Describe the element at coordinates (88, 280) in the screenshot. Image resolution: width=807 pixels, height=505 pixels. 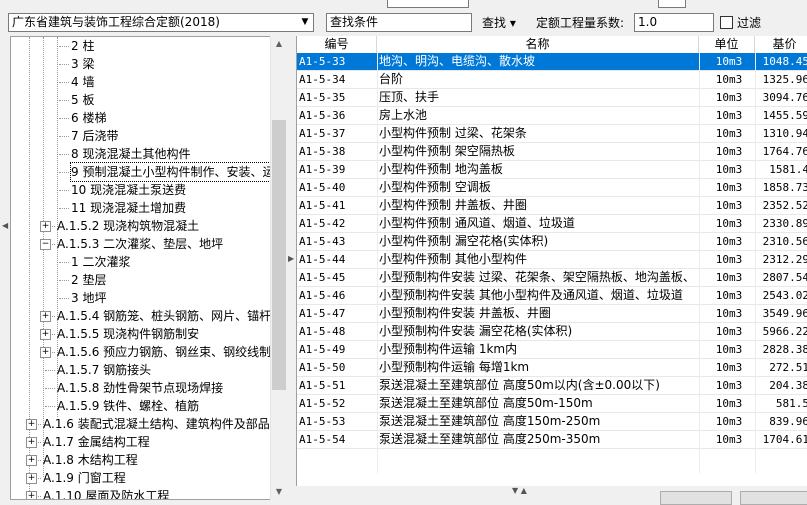
I see `tree-item: 2 垫层` at that location.